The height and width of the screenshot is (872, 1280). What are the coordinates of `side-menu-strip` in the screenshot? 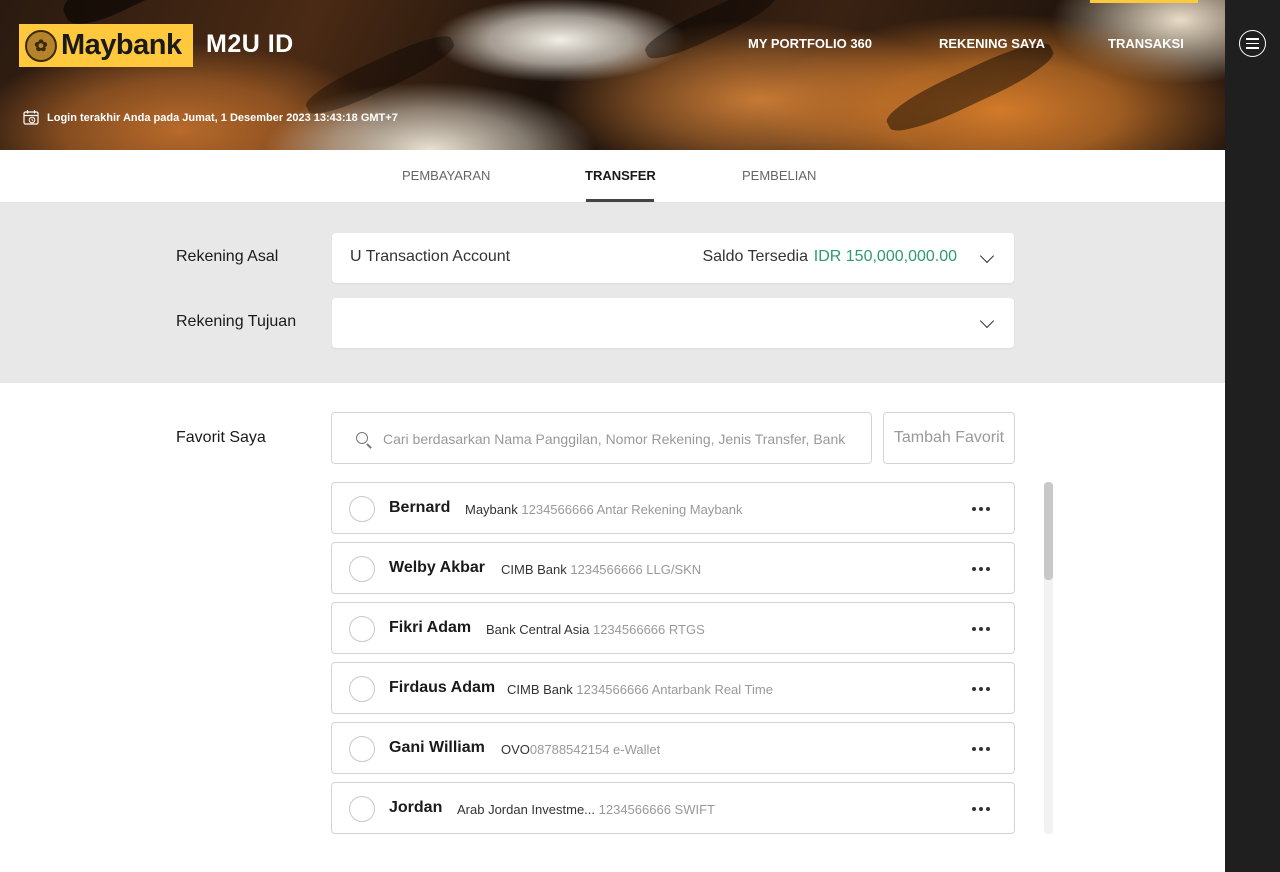 It's located at (1252, 436).